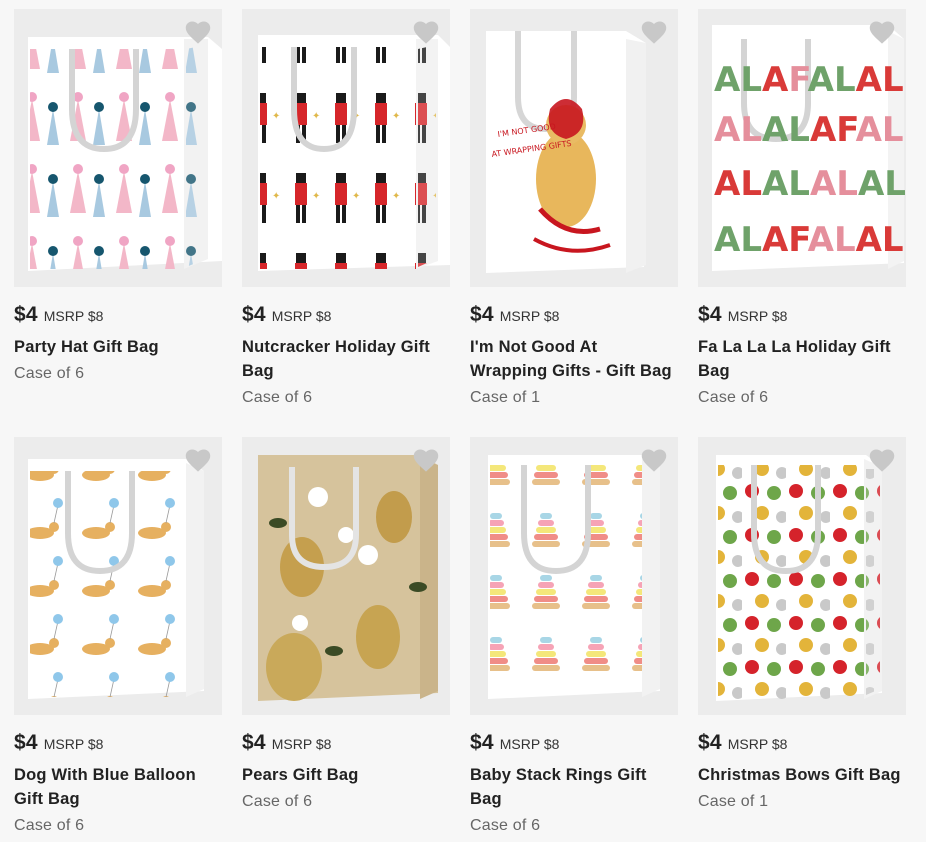  I want to click on product-name: Fa La La La Holiday Gift Bag, so click(802, 359).